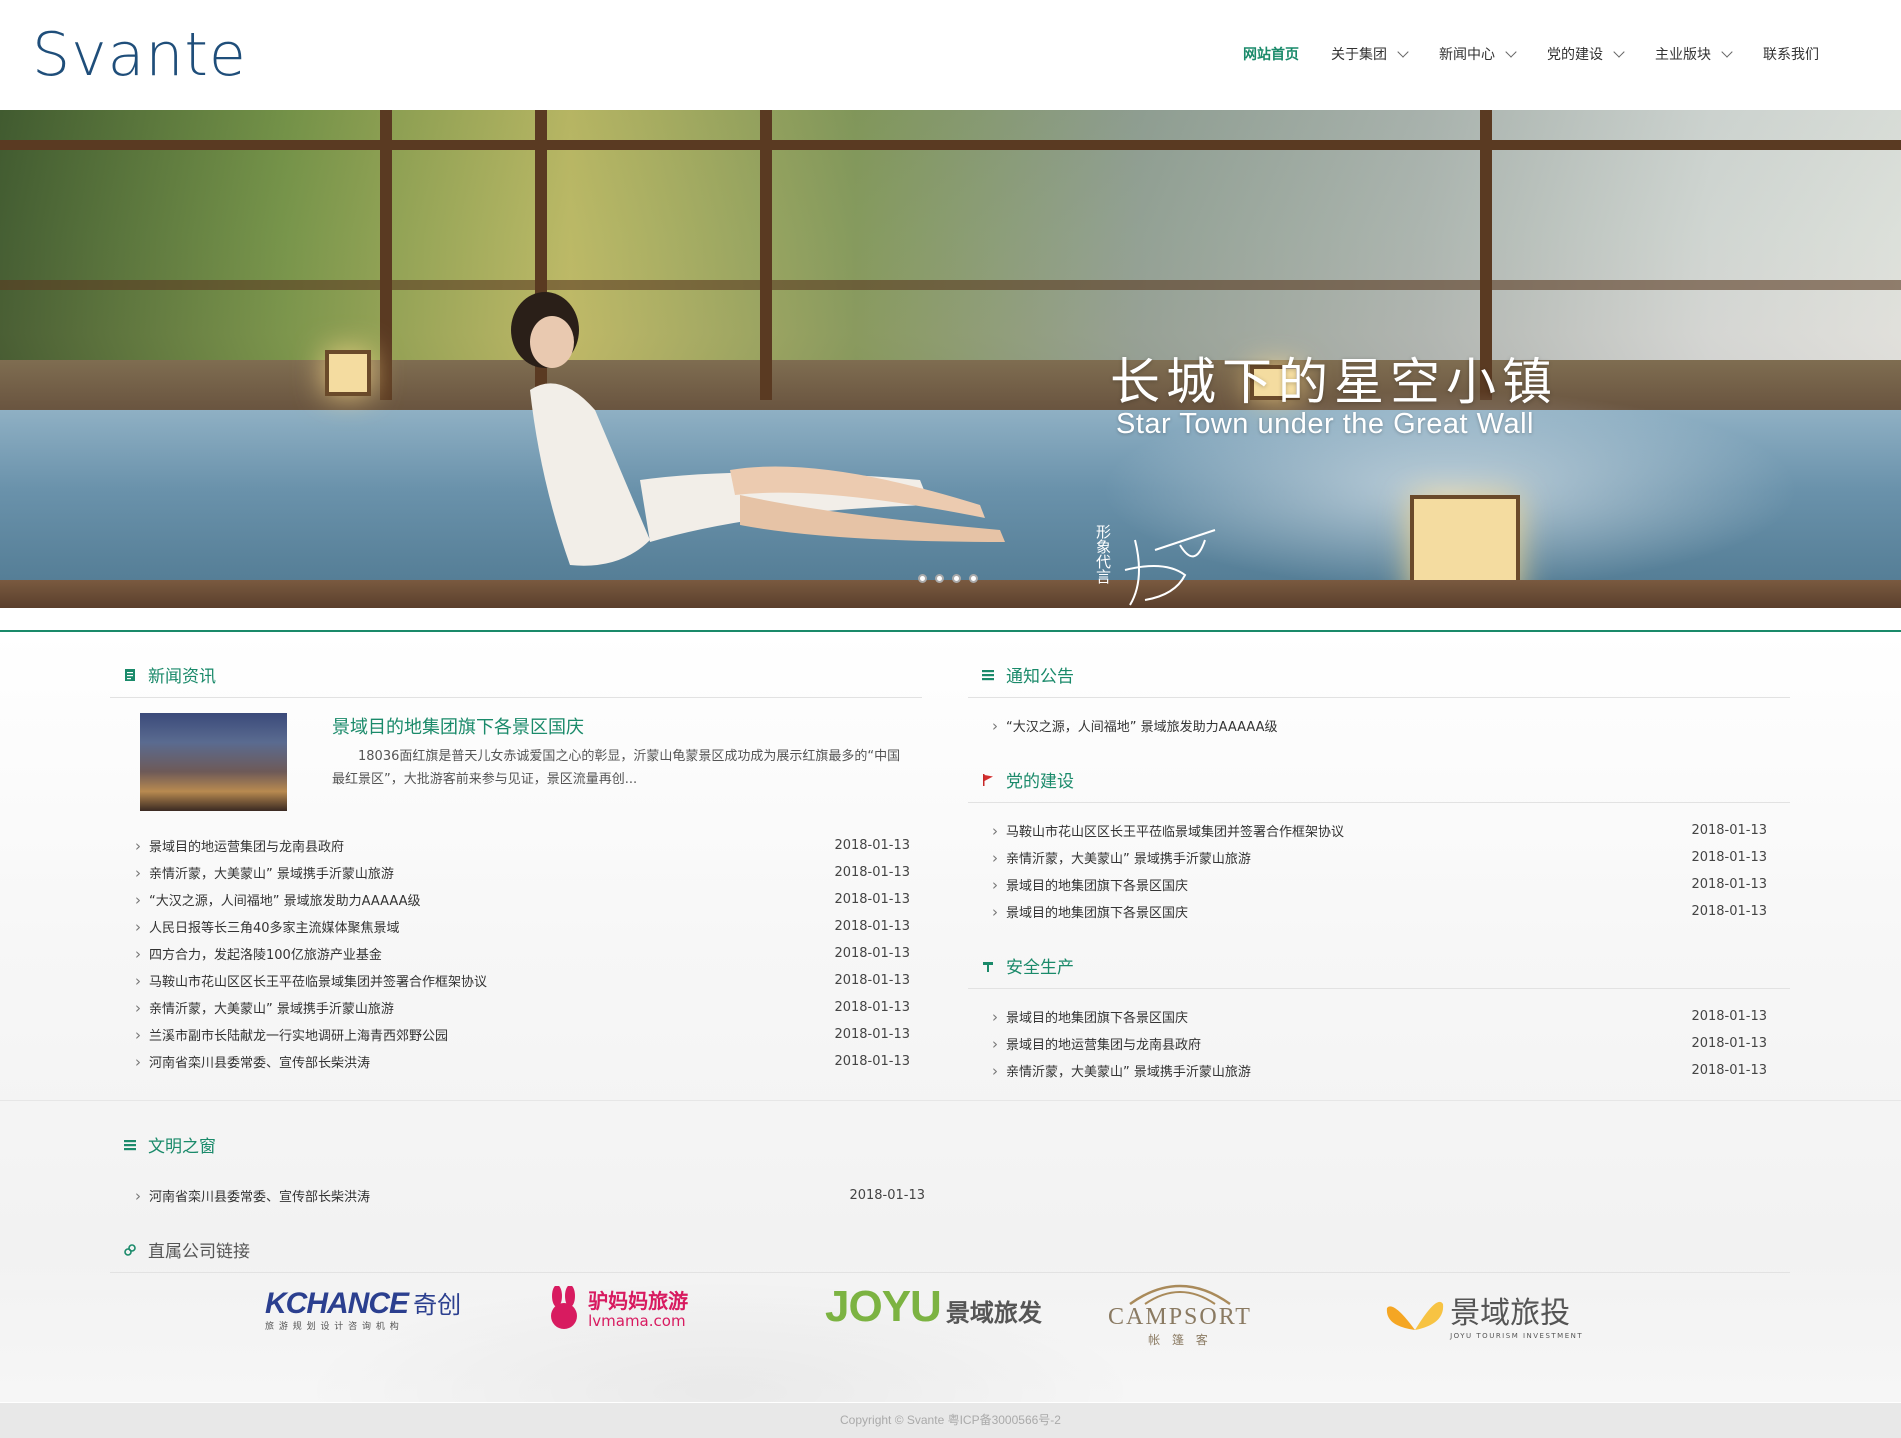 The height and width of the screenshot is (1438, 1901). I want to click on section-divider, so click(950, 1100).